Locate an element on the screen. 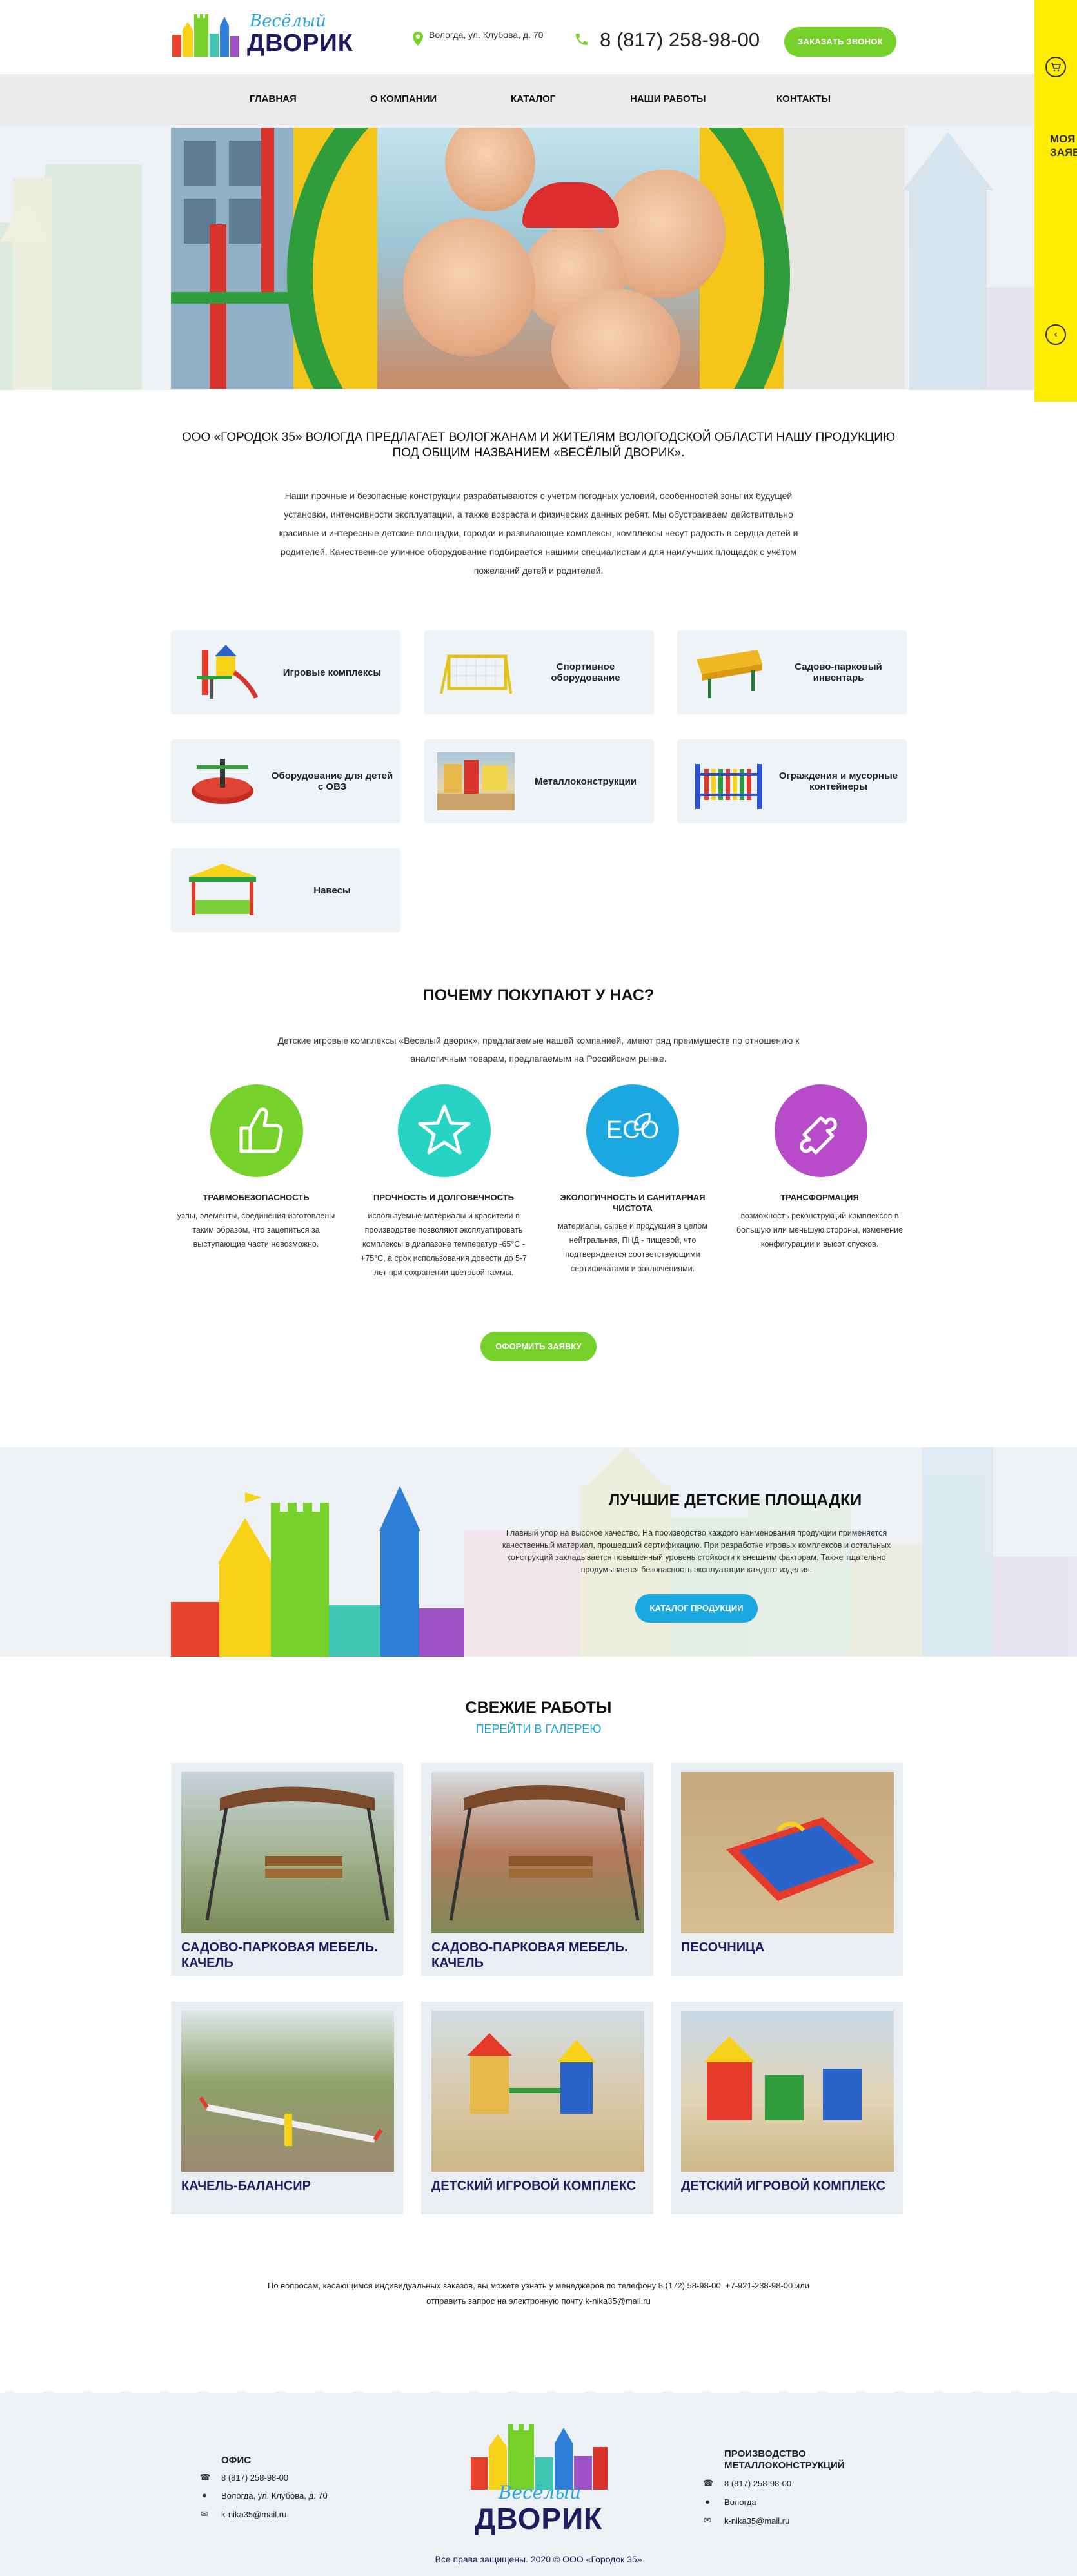 Image resolution: width=1077 pixels, height=2576 pixels. eco-label: ECO is located at coordinates (633, 1130).